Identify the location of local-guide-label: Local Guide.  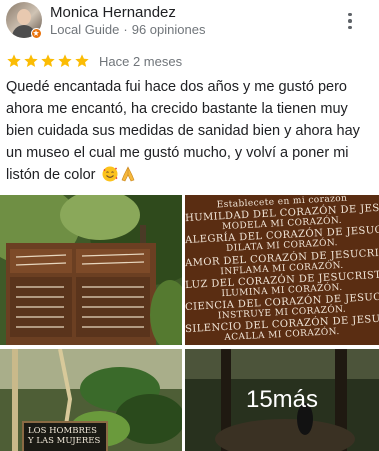
(85, 29).